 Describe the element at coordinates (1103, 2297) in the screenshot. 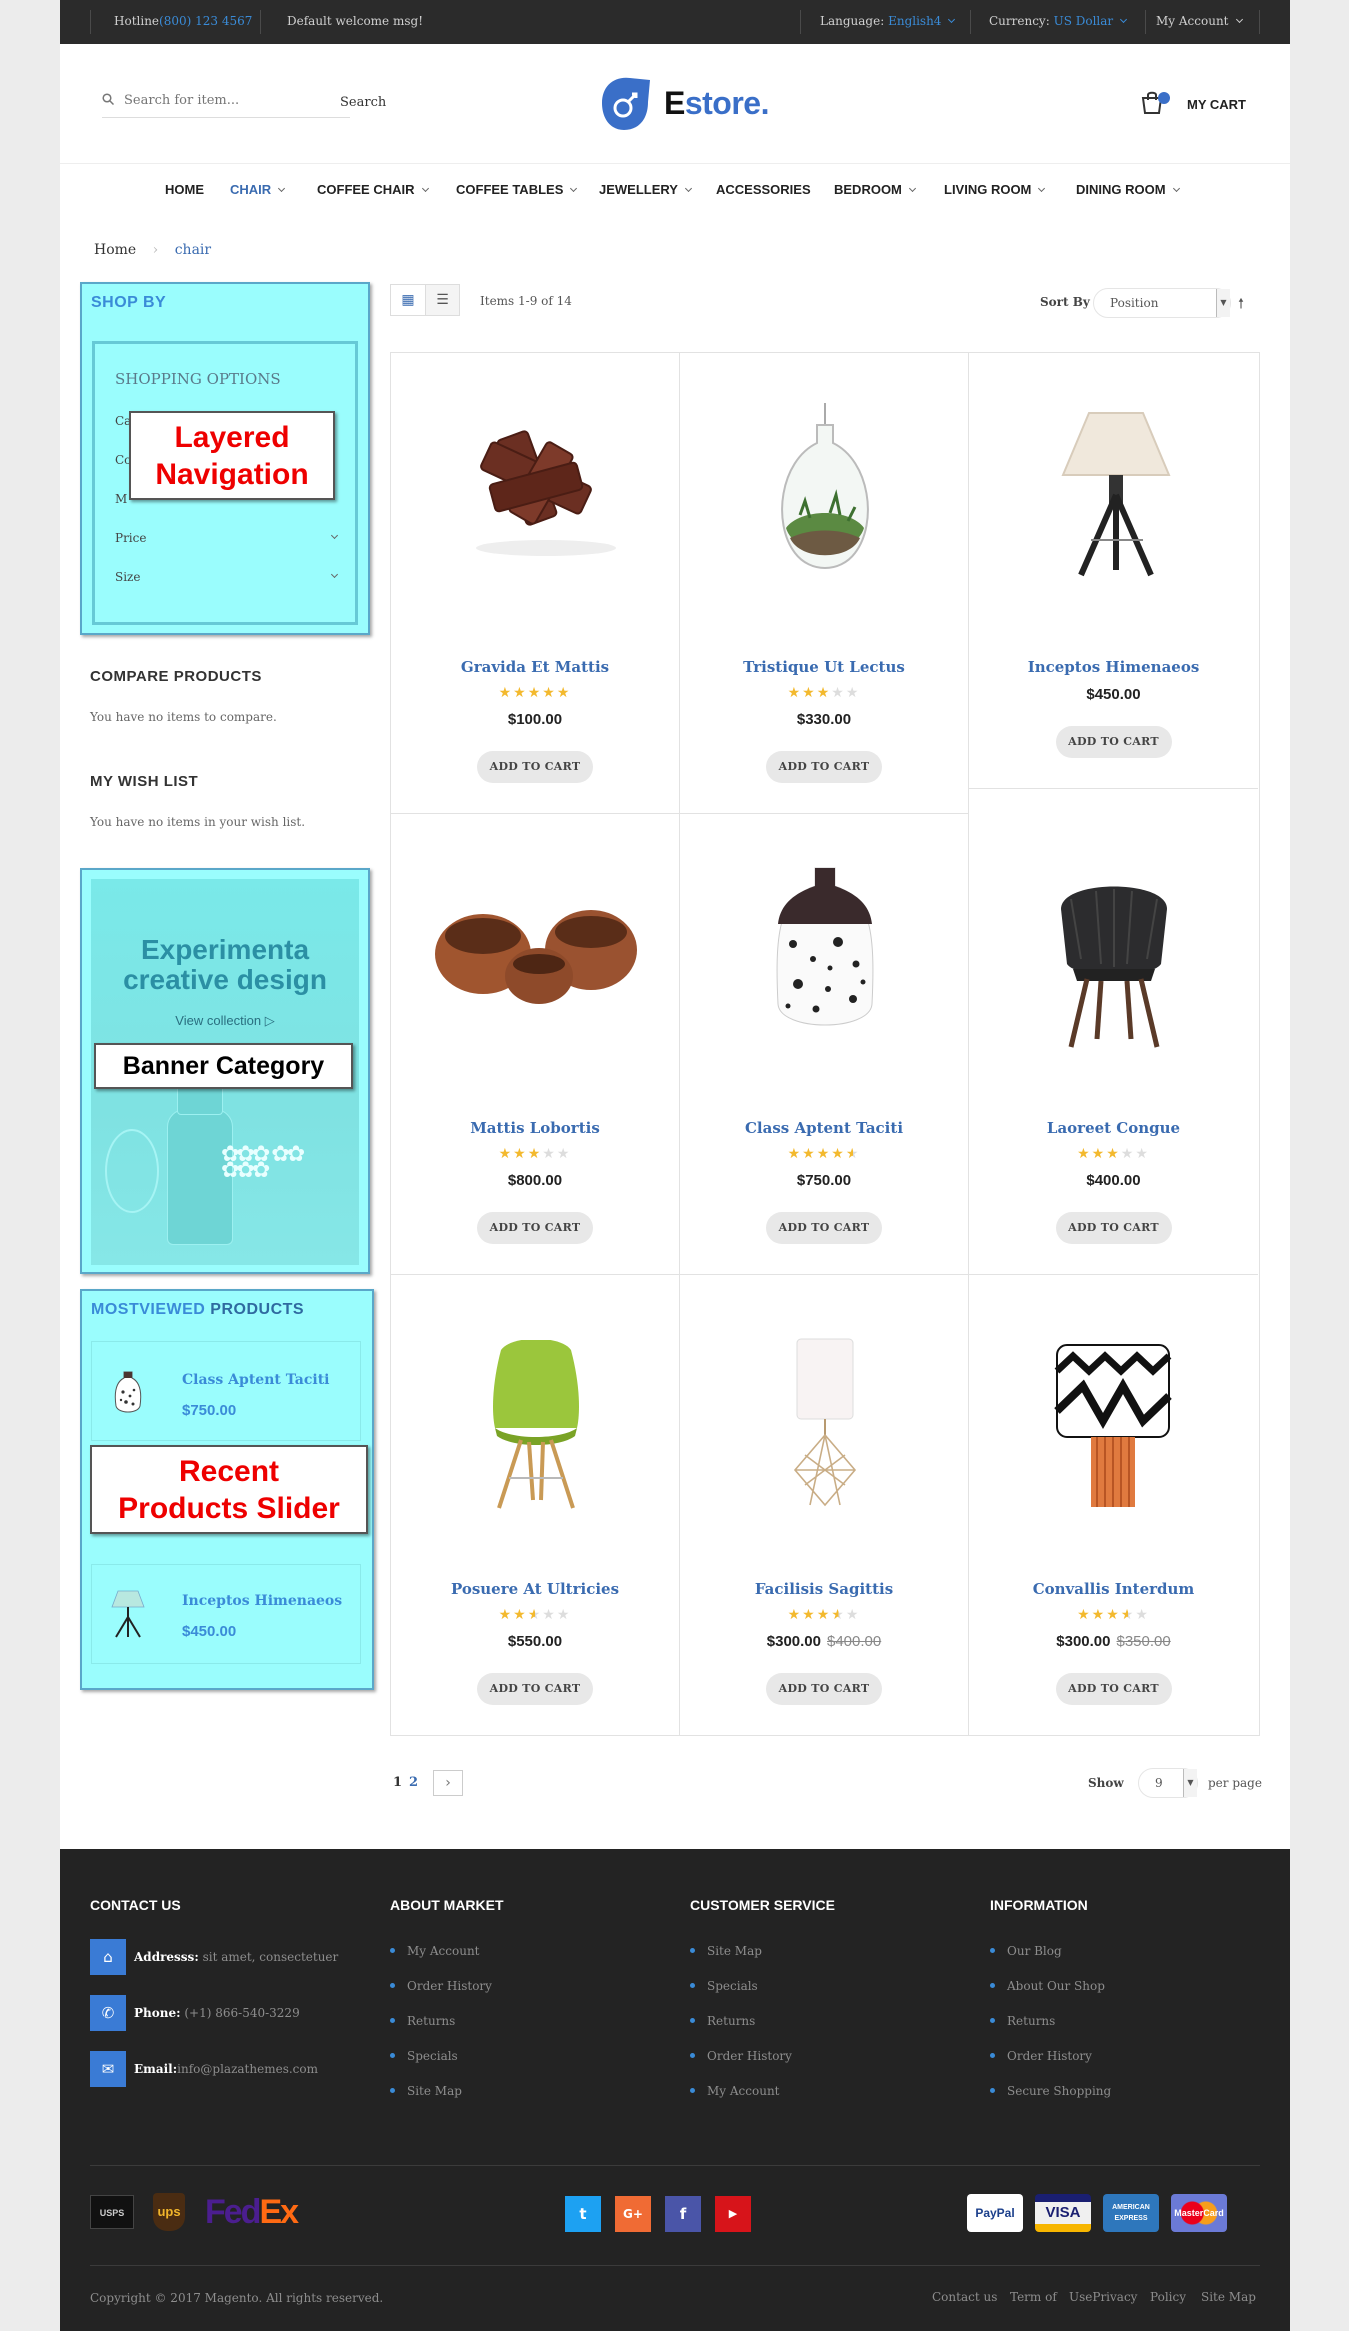

I see `footer-bottom-link: UsePrivacy` at that location.